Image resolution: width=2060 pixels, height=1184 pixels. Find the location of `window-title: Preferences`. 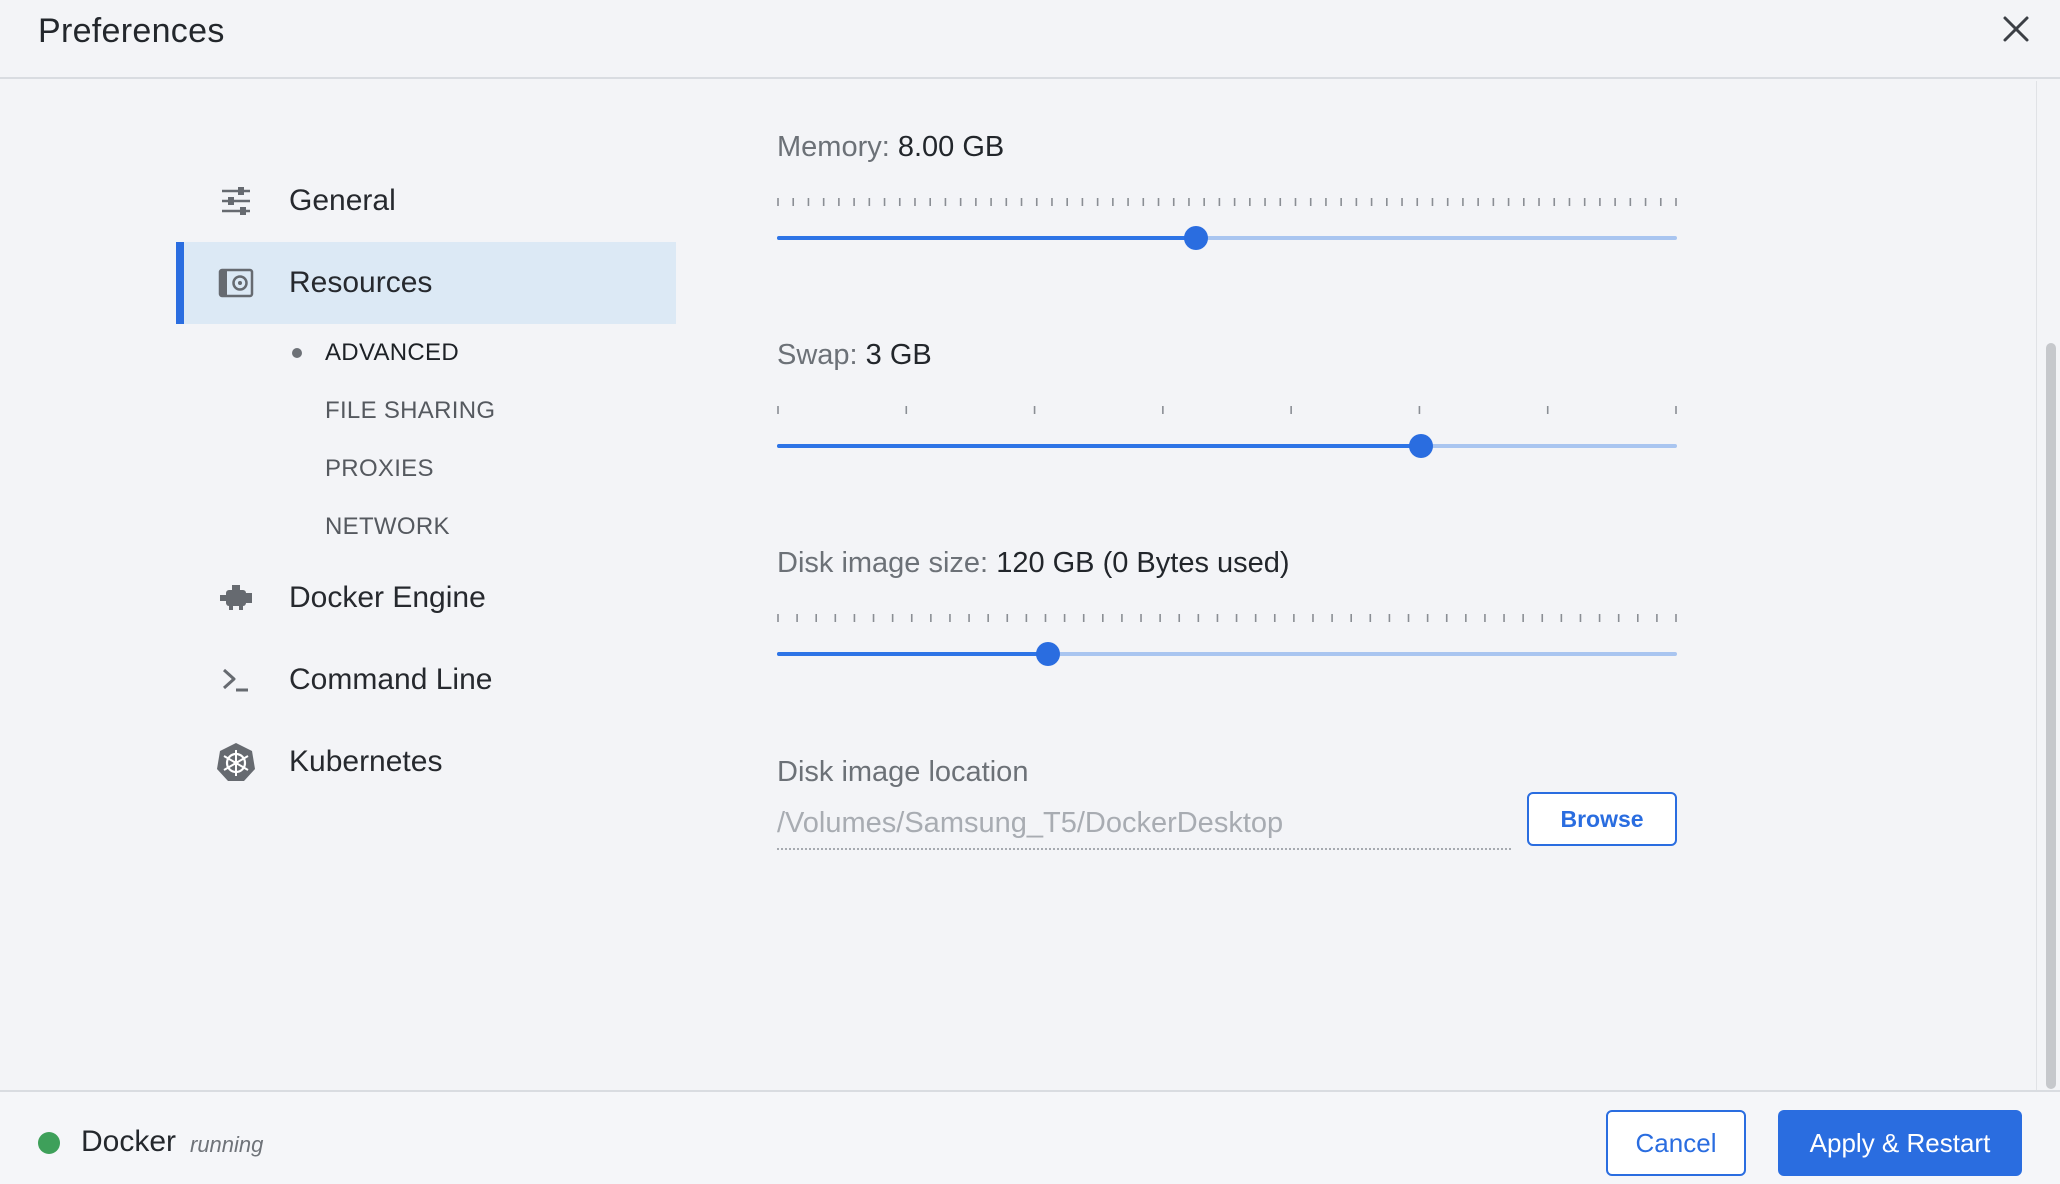

window-title: Preferences is located at coordinates (131, 31).